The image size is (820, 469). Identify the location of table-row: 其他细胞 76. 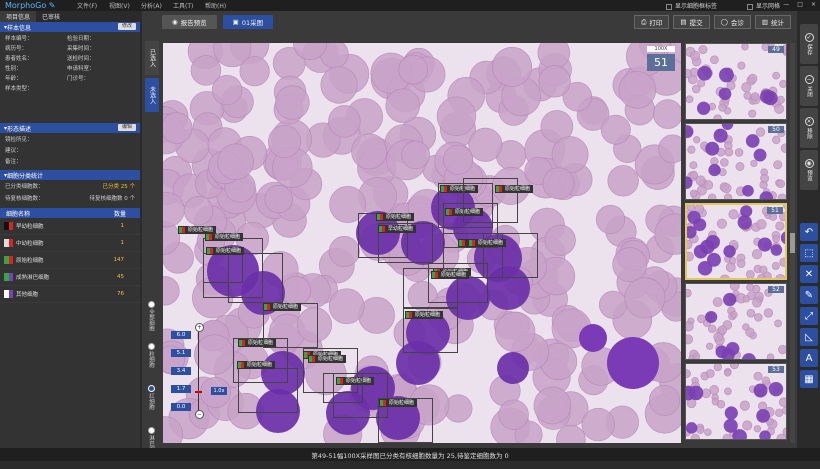
(70, 294).